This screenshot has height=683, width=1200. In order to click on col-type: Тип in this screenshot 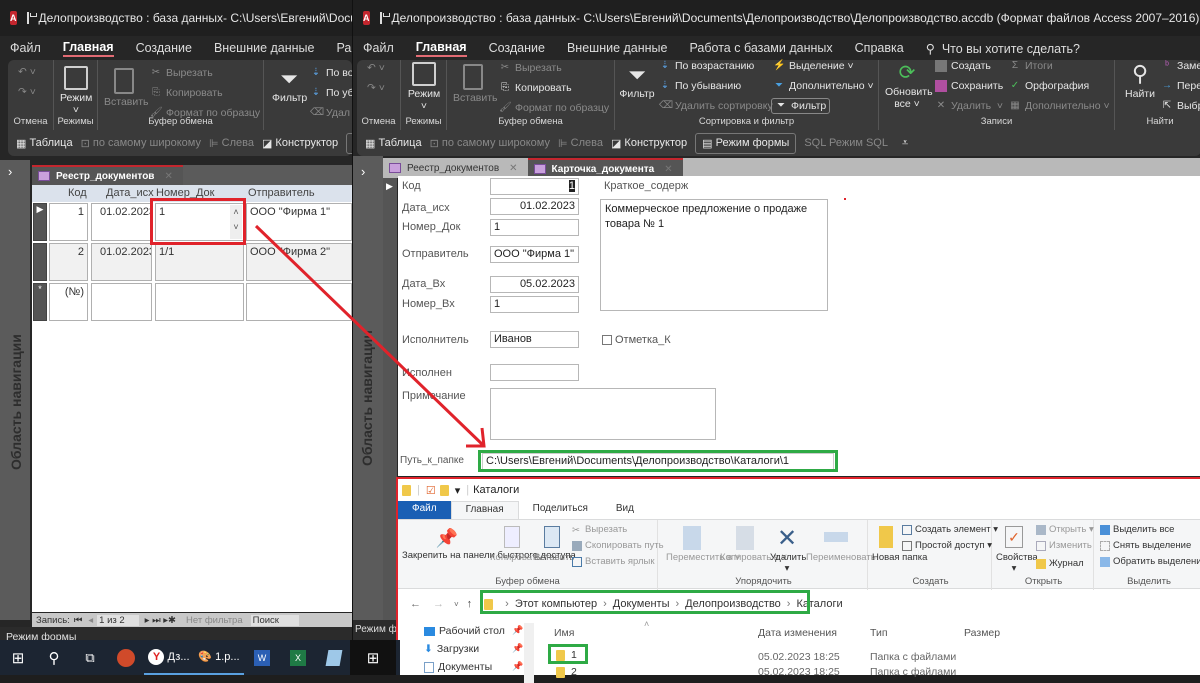, I will do `click(879, 633)`.